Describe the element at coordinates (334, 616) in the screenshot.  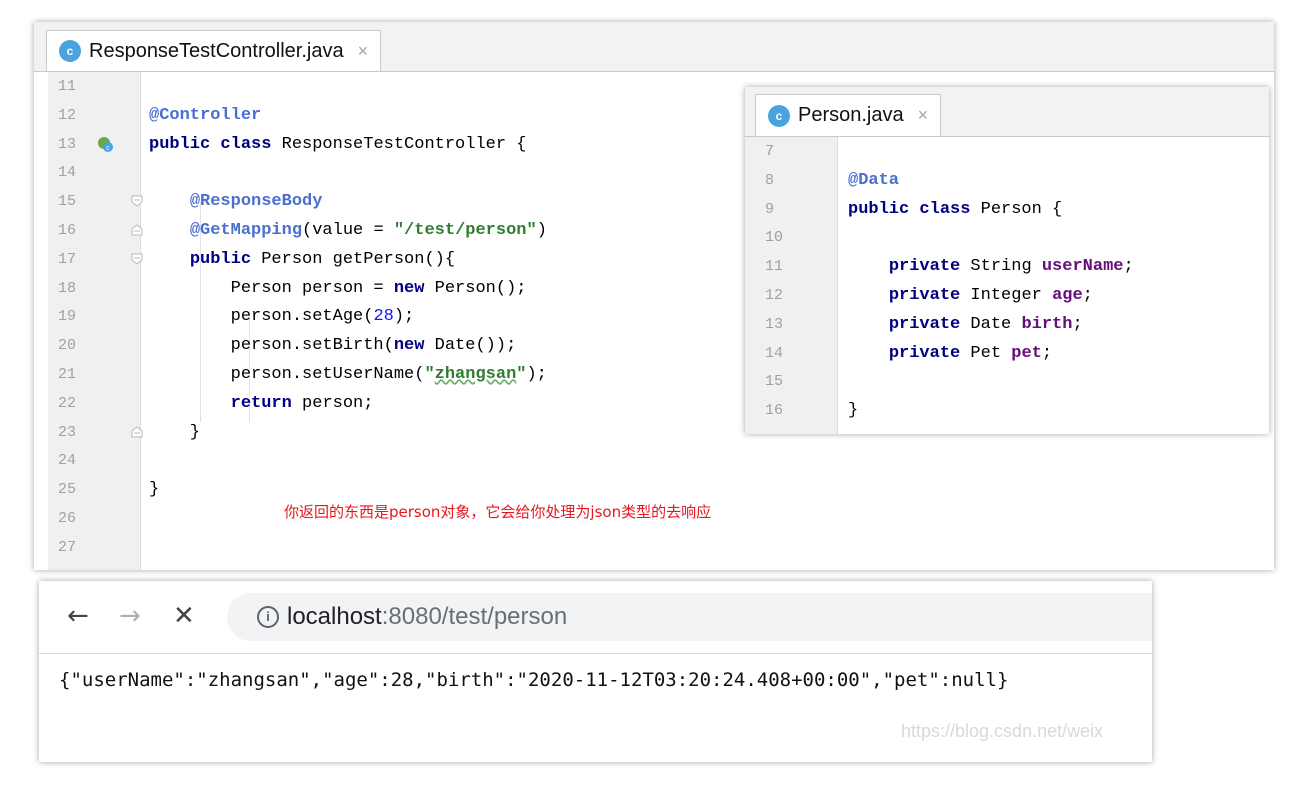
I see `url-host: localhost` at that location.